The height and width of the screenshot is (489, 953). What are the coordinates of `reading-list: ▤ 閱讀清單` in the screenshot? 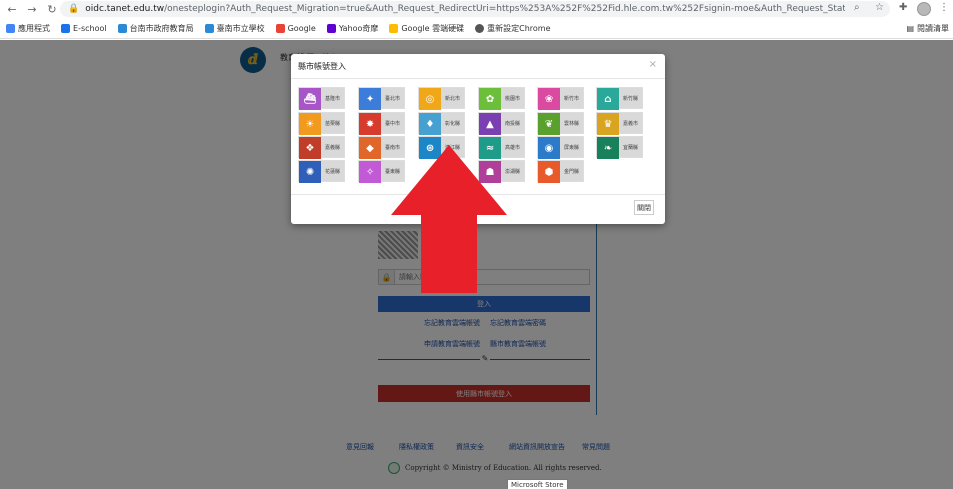 It's located at (927, 28).